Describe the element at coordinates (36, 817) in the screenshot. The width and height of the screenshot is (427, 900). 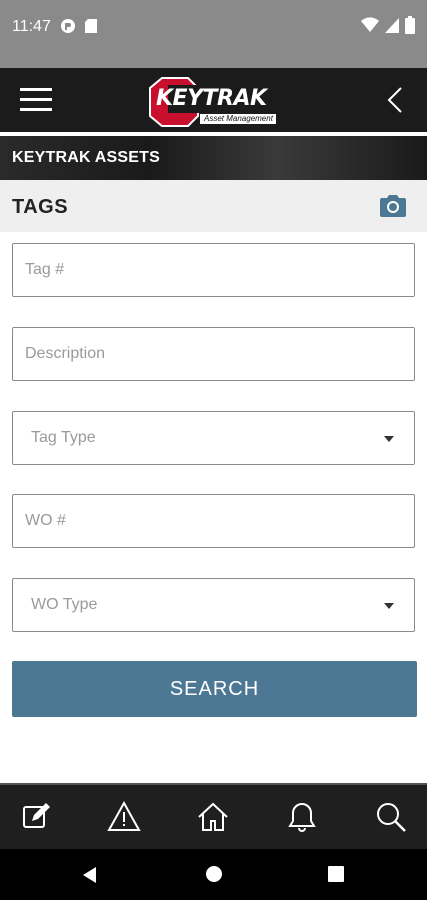
I see `edit-icon` at that location.